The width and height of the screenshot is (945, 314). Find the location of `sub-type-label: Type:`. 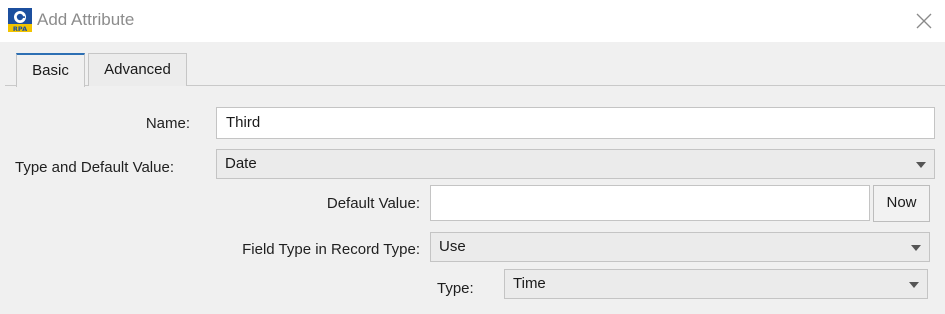

sub-type-label: Type: is located at coordinates (455, 288).